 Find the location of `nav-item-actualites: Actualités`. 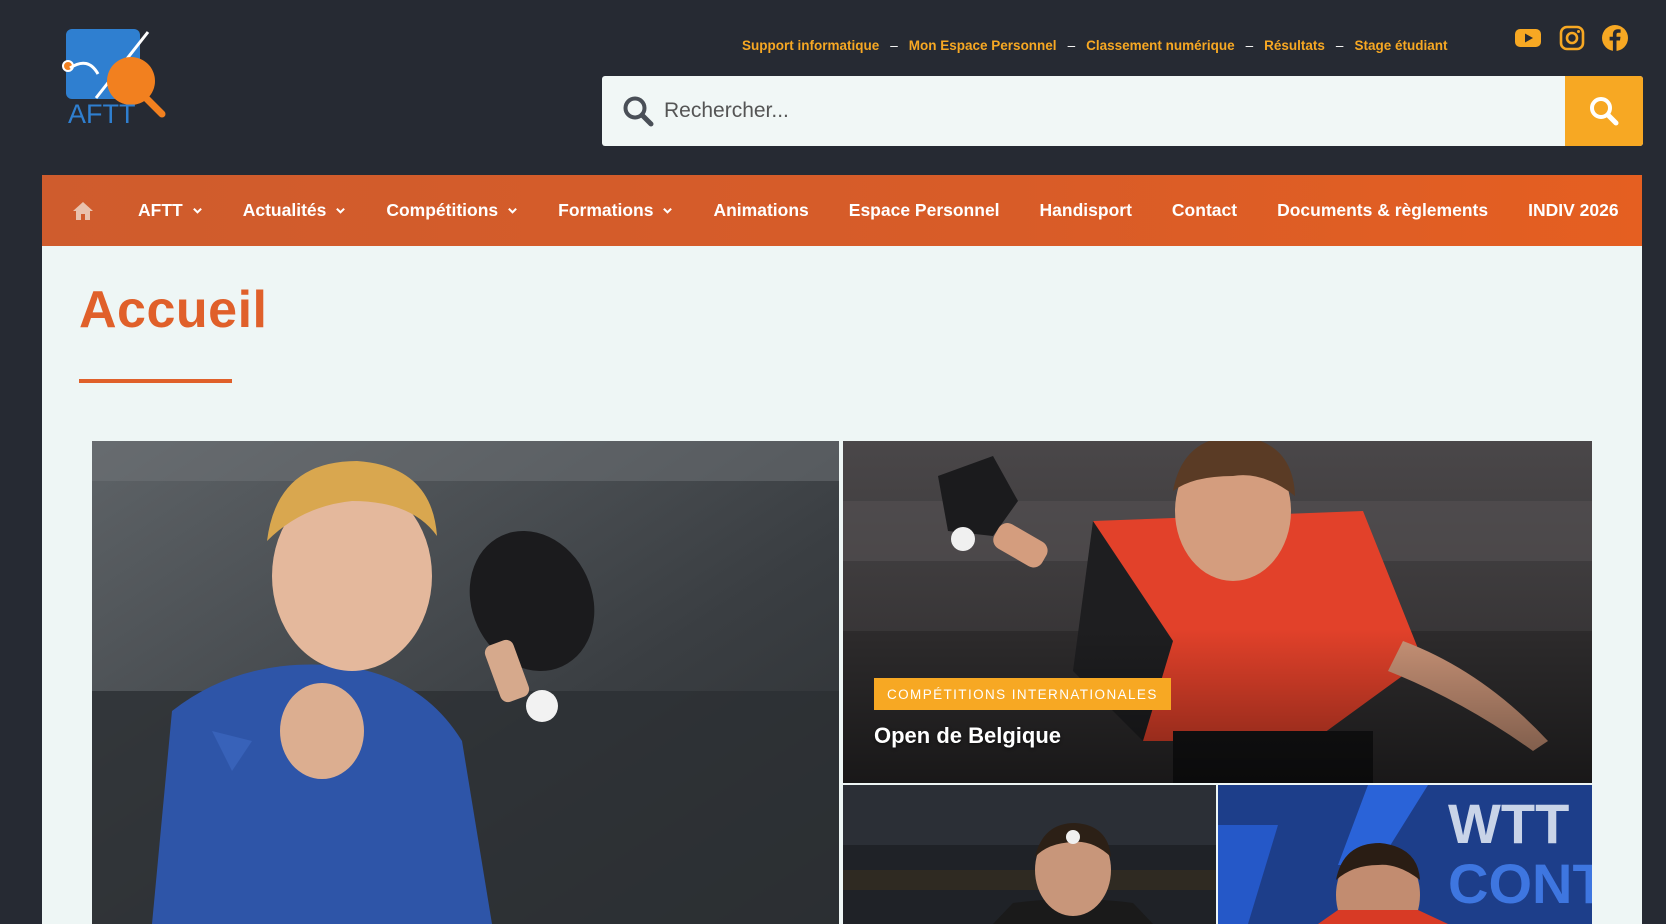

nav-item-actualites: Actualités is located at coordinates (295, 210).